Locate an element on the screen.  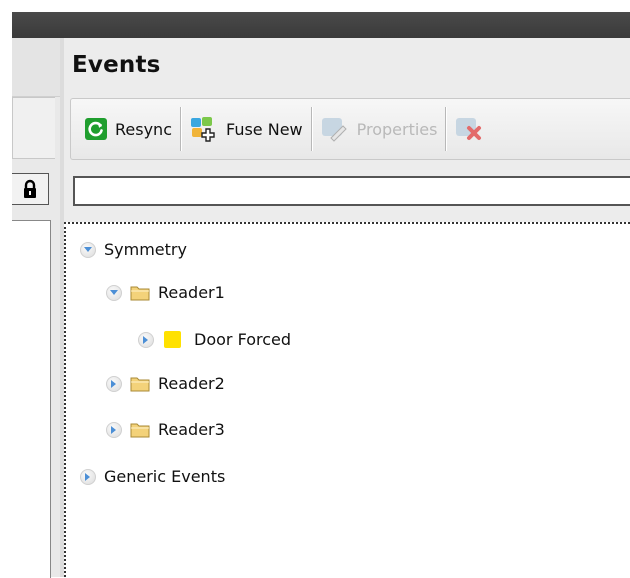
properties-icon is located at coordinates (334, 130).